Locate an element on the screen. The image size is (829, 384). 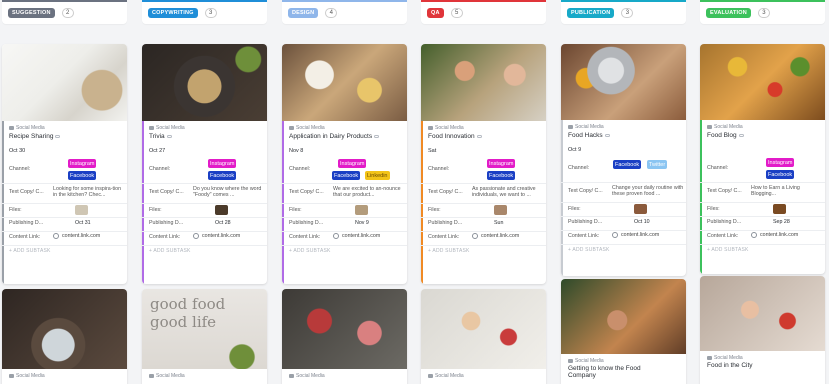
task-card: good food good life Social Media is located at coordinates (204, 336).